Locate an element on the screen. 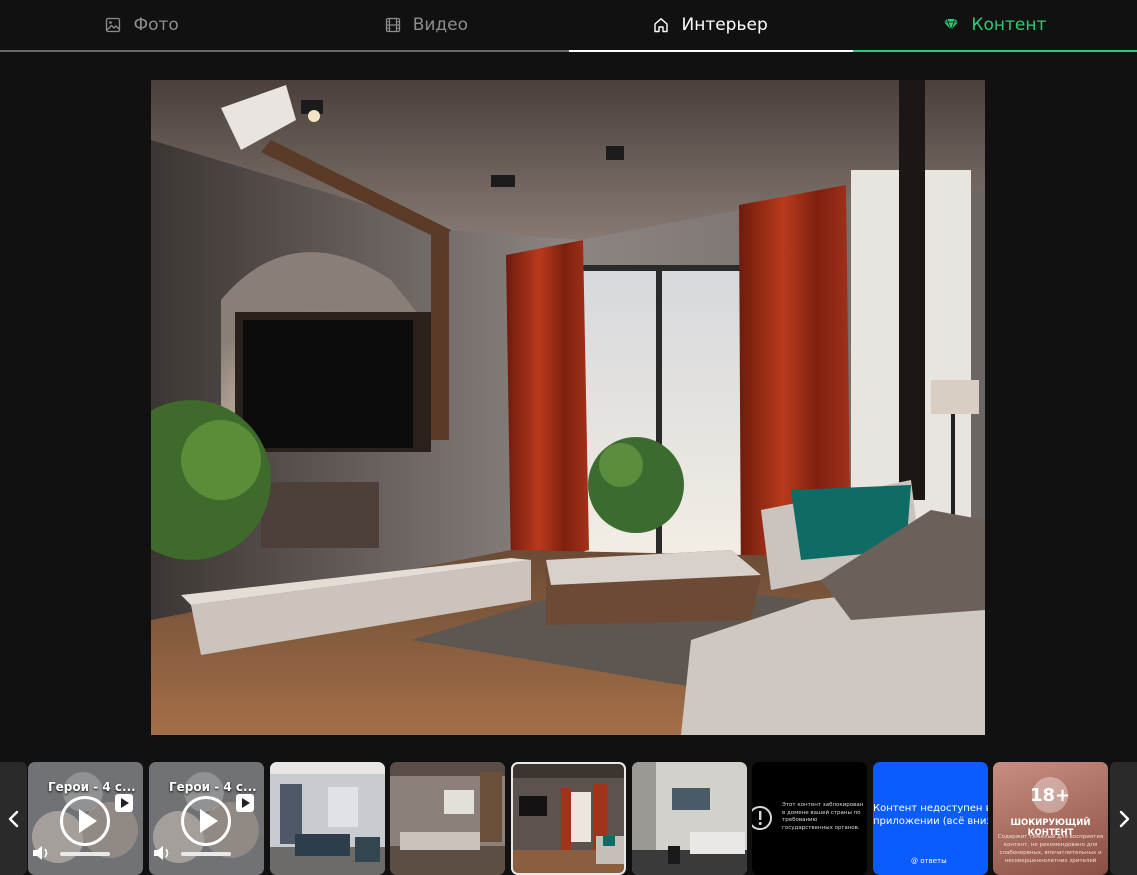  tab-label: Фото is located at coordinates (156, 25).